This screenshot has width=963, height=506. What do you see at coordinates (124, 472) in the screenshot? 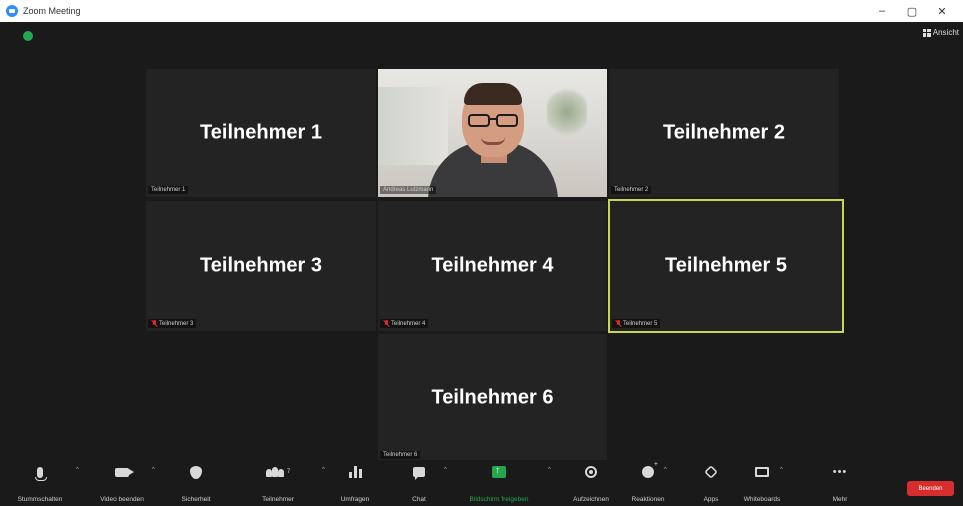
I see `video-camera-icon` at bounding box center [124, 472].